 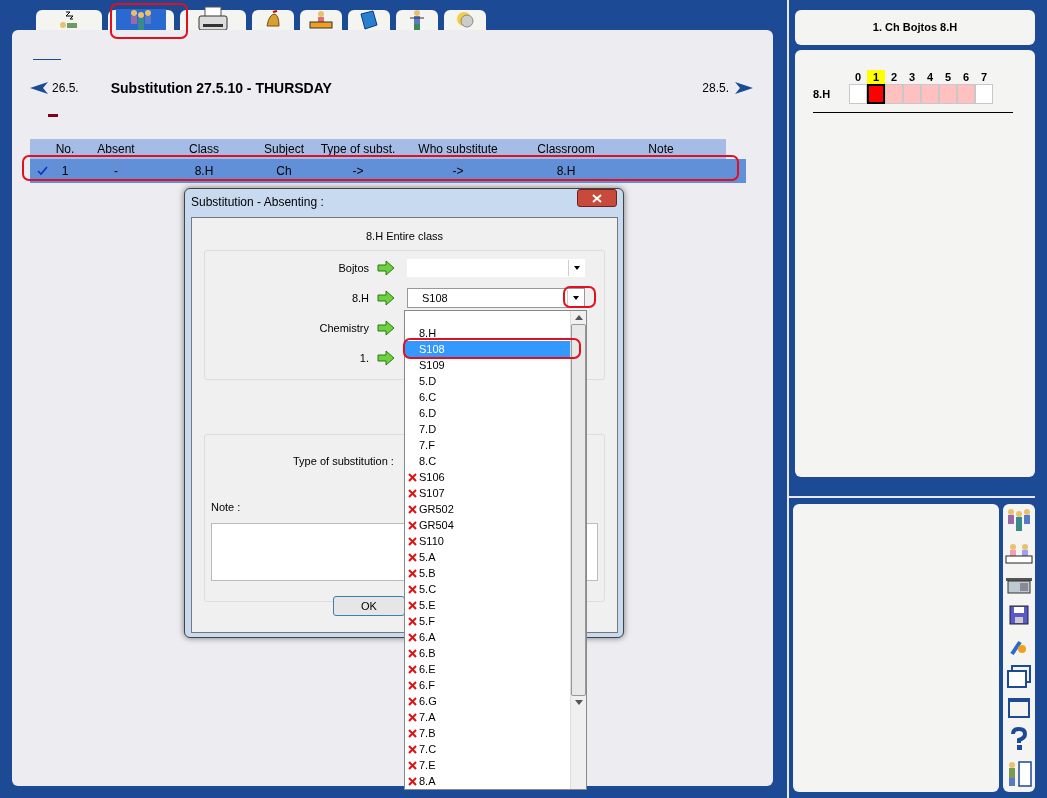 I want to click on dialog-title: Substitution - Absenting :, so click(x=257, y=202).